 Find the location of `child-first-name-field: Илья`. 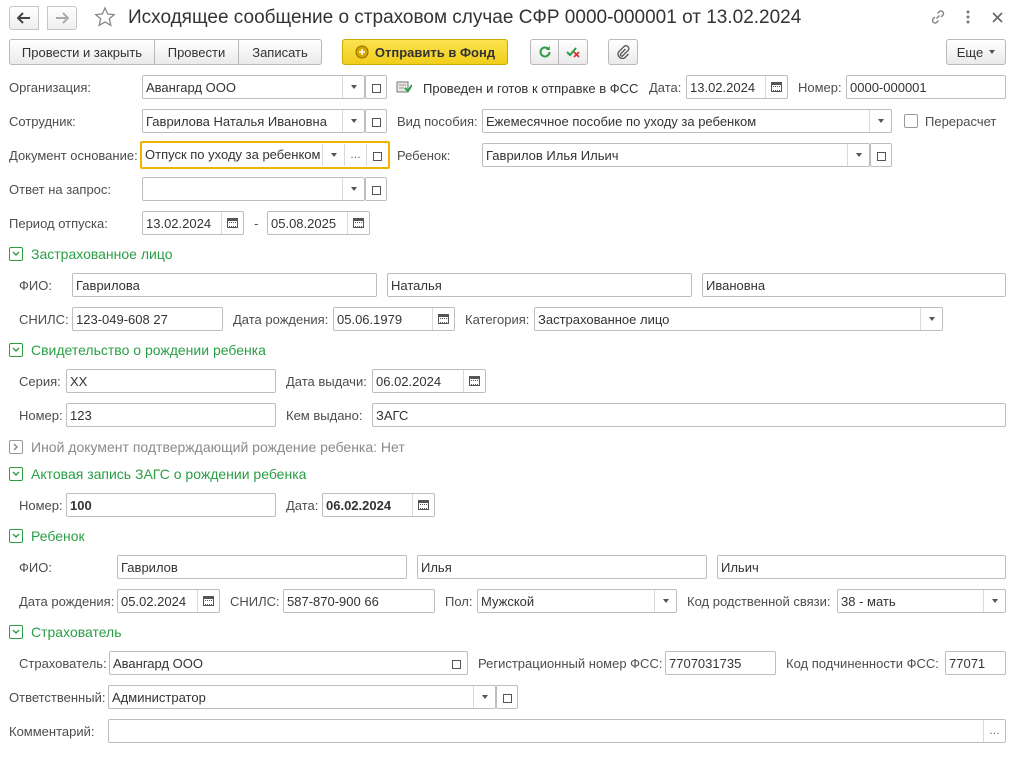

child-first-name-field: Илья is located at coordinates (562, 567).